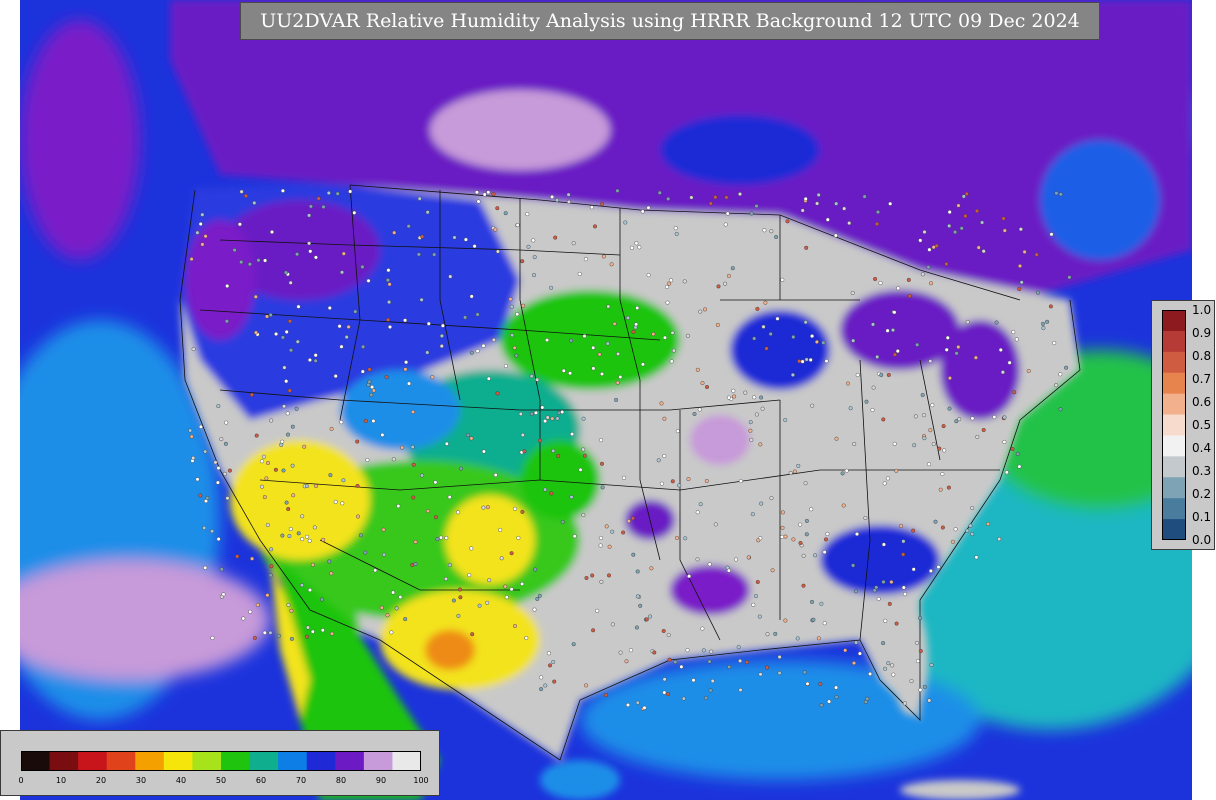 This screenshot has width=1216, height=800. I want to click on value-tick-label: 0.7, so click(1202, 379).